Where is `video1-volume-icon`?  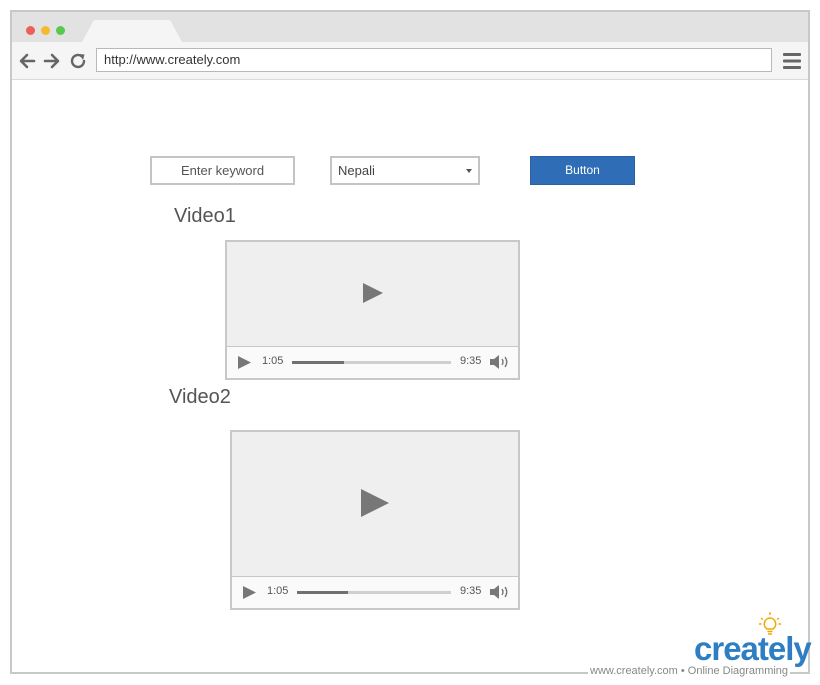 video1-volume-icon is located at coordinates (501, 362).